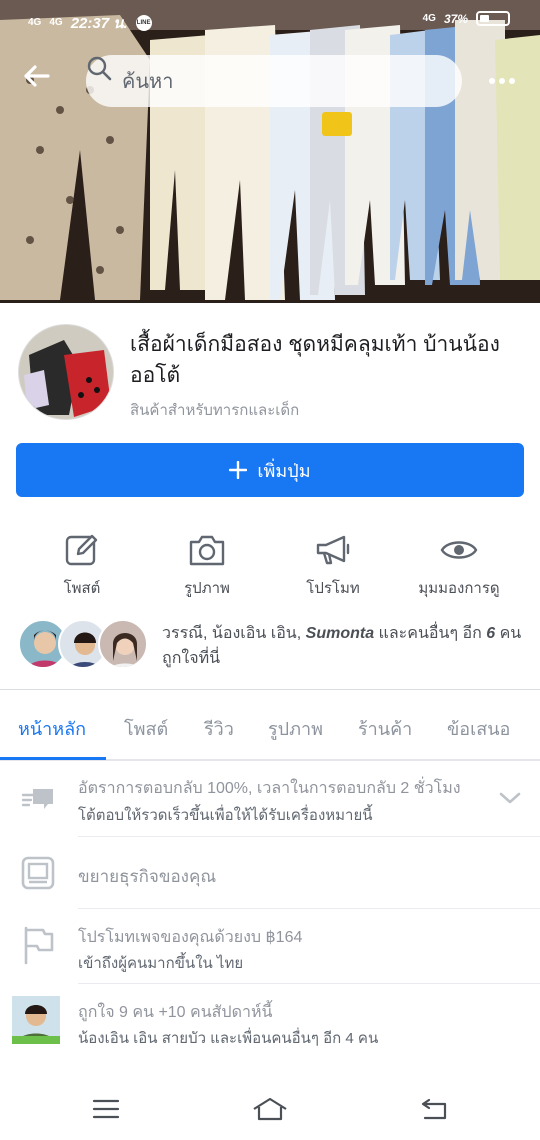  I want to click on add-button: เพิ่มปุ่ม, so click(270, 470).